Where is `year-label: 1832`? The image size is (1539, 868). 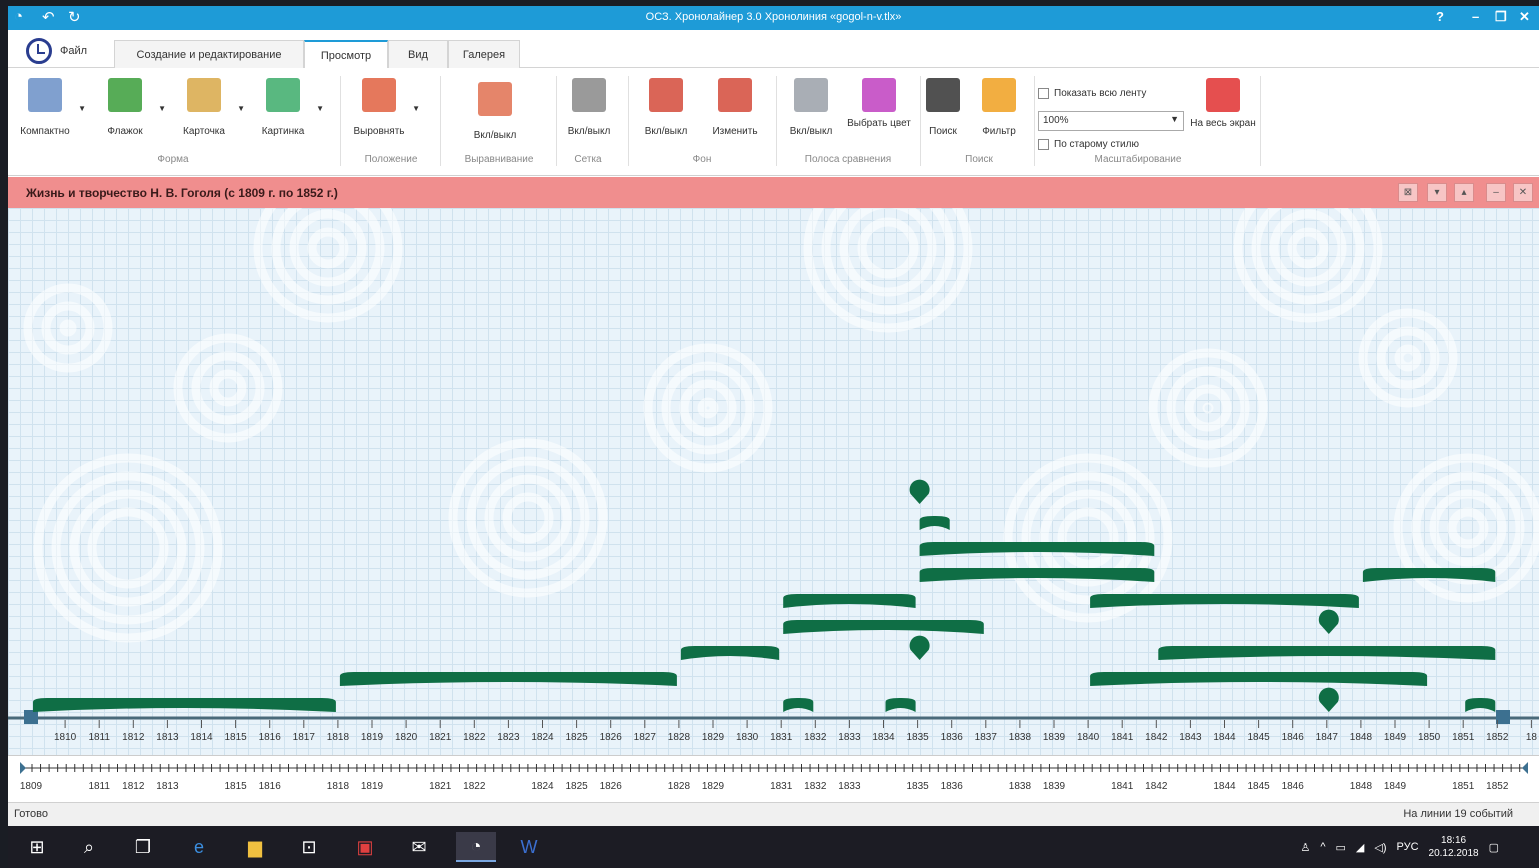
year-label: 1832 is located at coordinates (815, 737).